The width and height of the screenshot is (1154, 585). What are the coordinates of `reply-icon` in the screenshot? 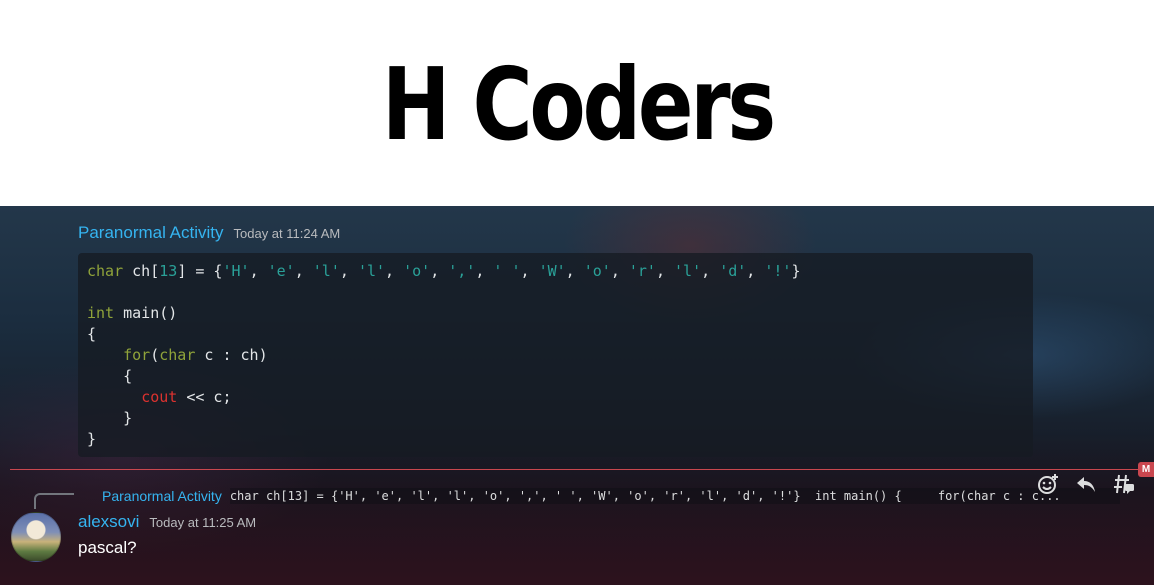 It's located at (1086, 484).